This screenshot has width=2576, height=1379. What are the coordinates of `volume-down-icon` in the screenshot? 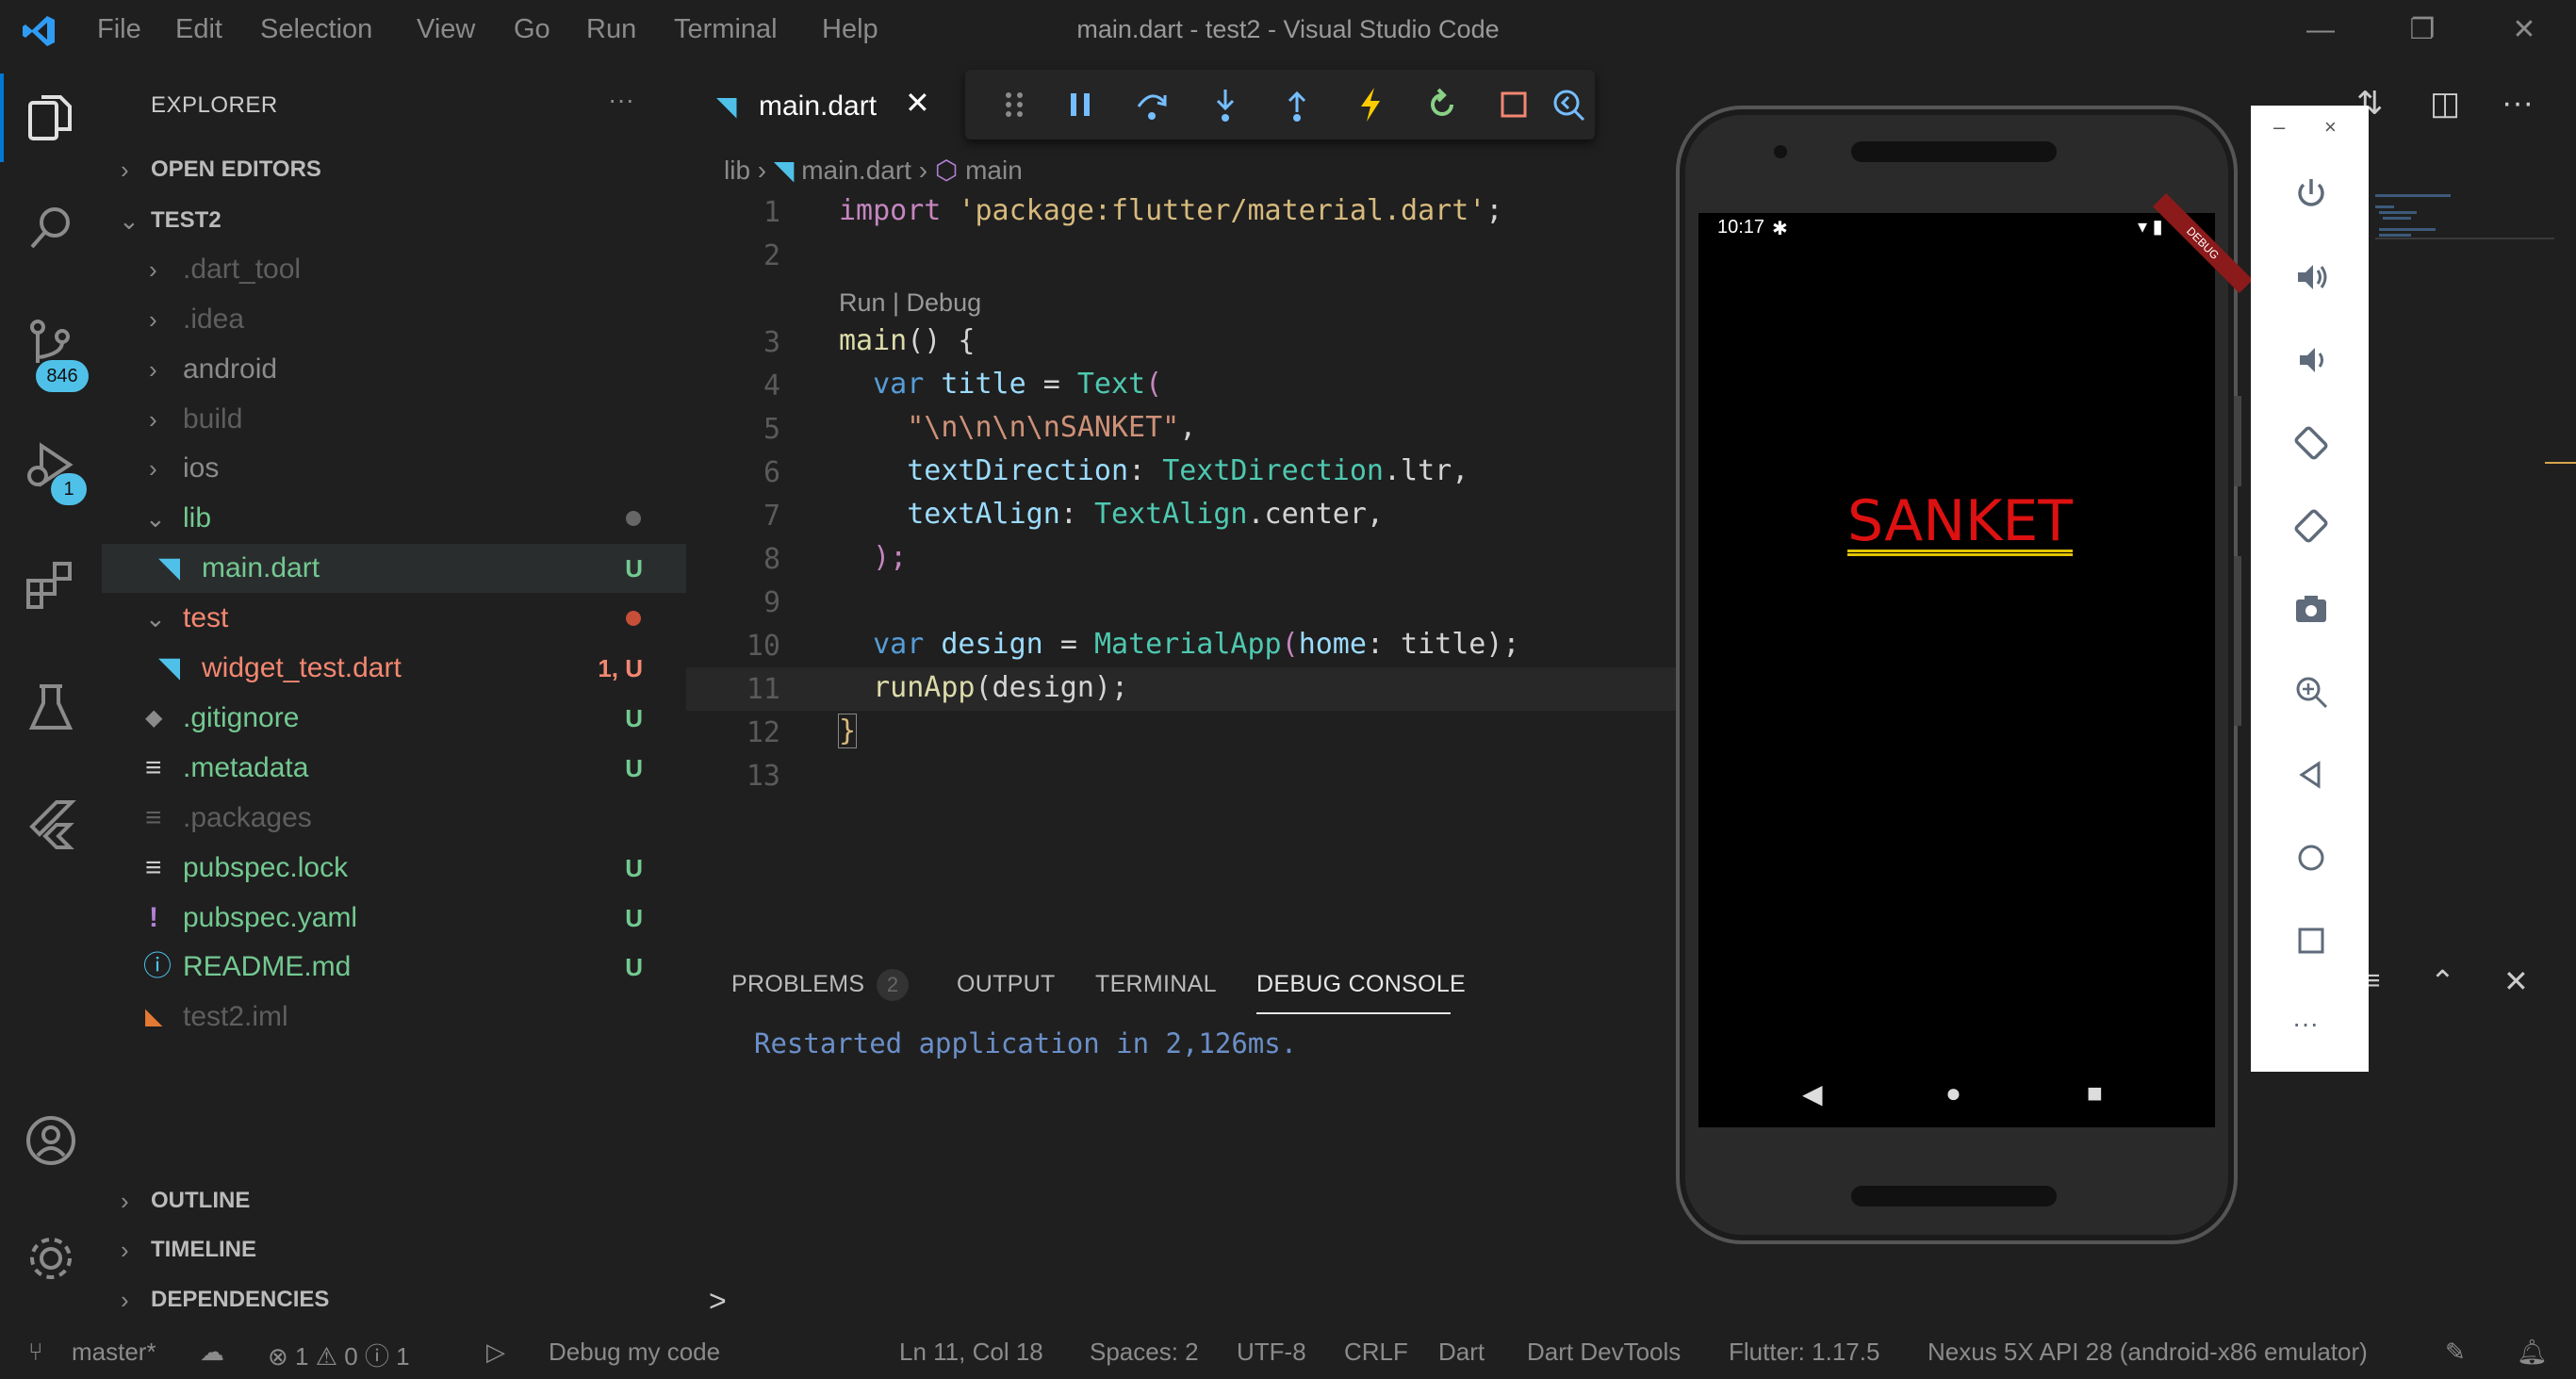 It's located at (2311, 360).